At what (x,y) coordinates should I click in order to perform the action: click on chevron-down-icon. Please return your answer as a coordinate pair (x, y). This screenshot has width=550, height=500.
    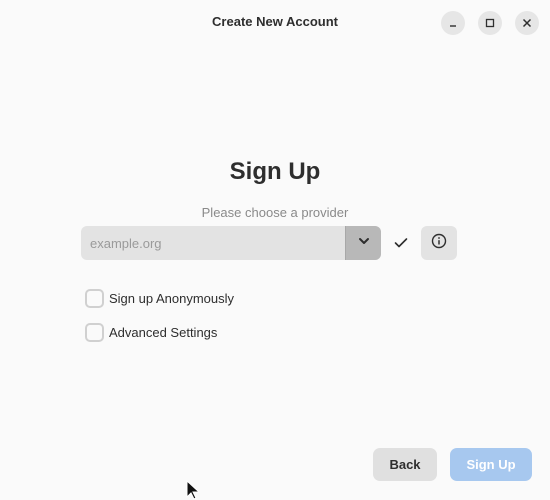
    Looking at the image, I should click on (364, 243).